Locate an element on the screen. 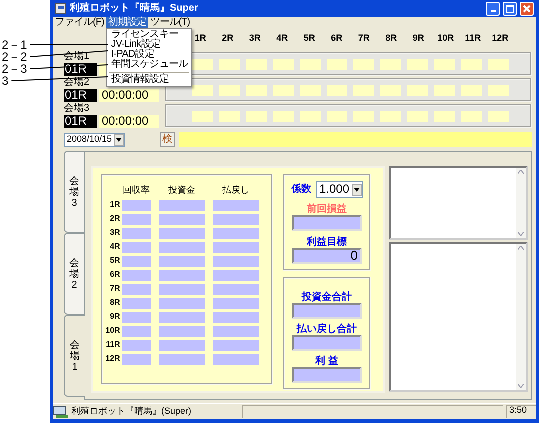  row-label: 1R is located at coordinates (115, 205).